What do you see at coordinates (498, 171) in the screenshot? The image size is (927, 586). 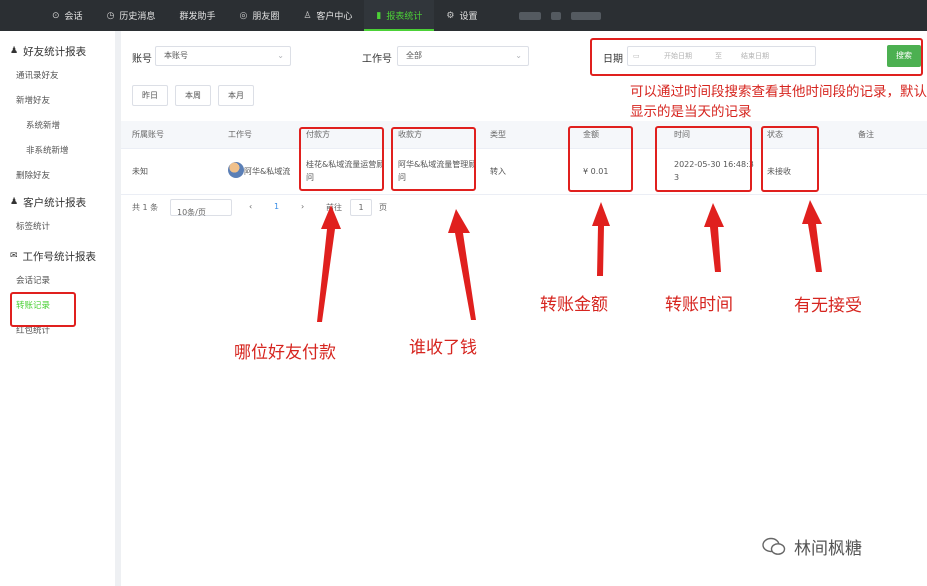 I see `cell-type: 转入` at bounding box center [498, 171].